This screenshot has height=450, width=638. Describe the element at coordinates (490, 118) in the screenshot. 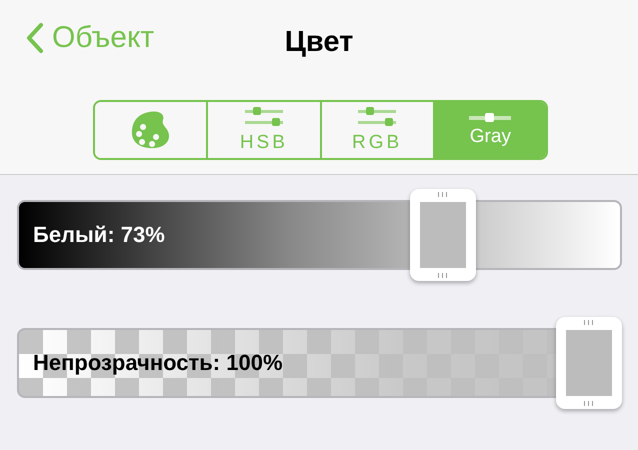

I see `slider-icon` at that location.